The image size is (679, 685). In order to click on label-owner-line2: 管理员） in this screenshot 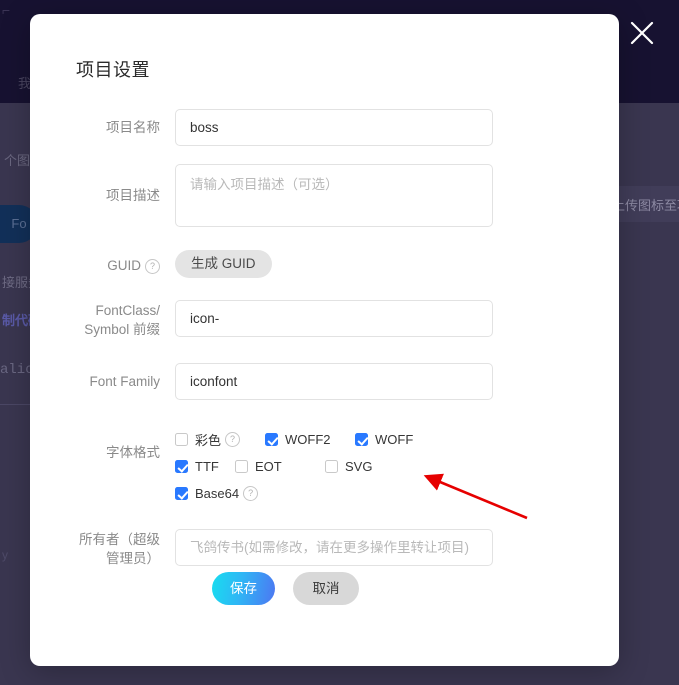, I will do `click(133, 558)`.